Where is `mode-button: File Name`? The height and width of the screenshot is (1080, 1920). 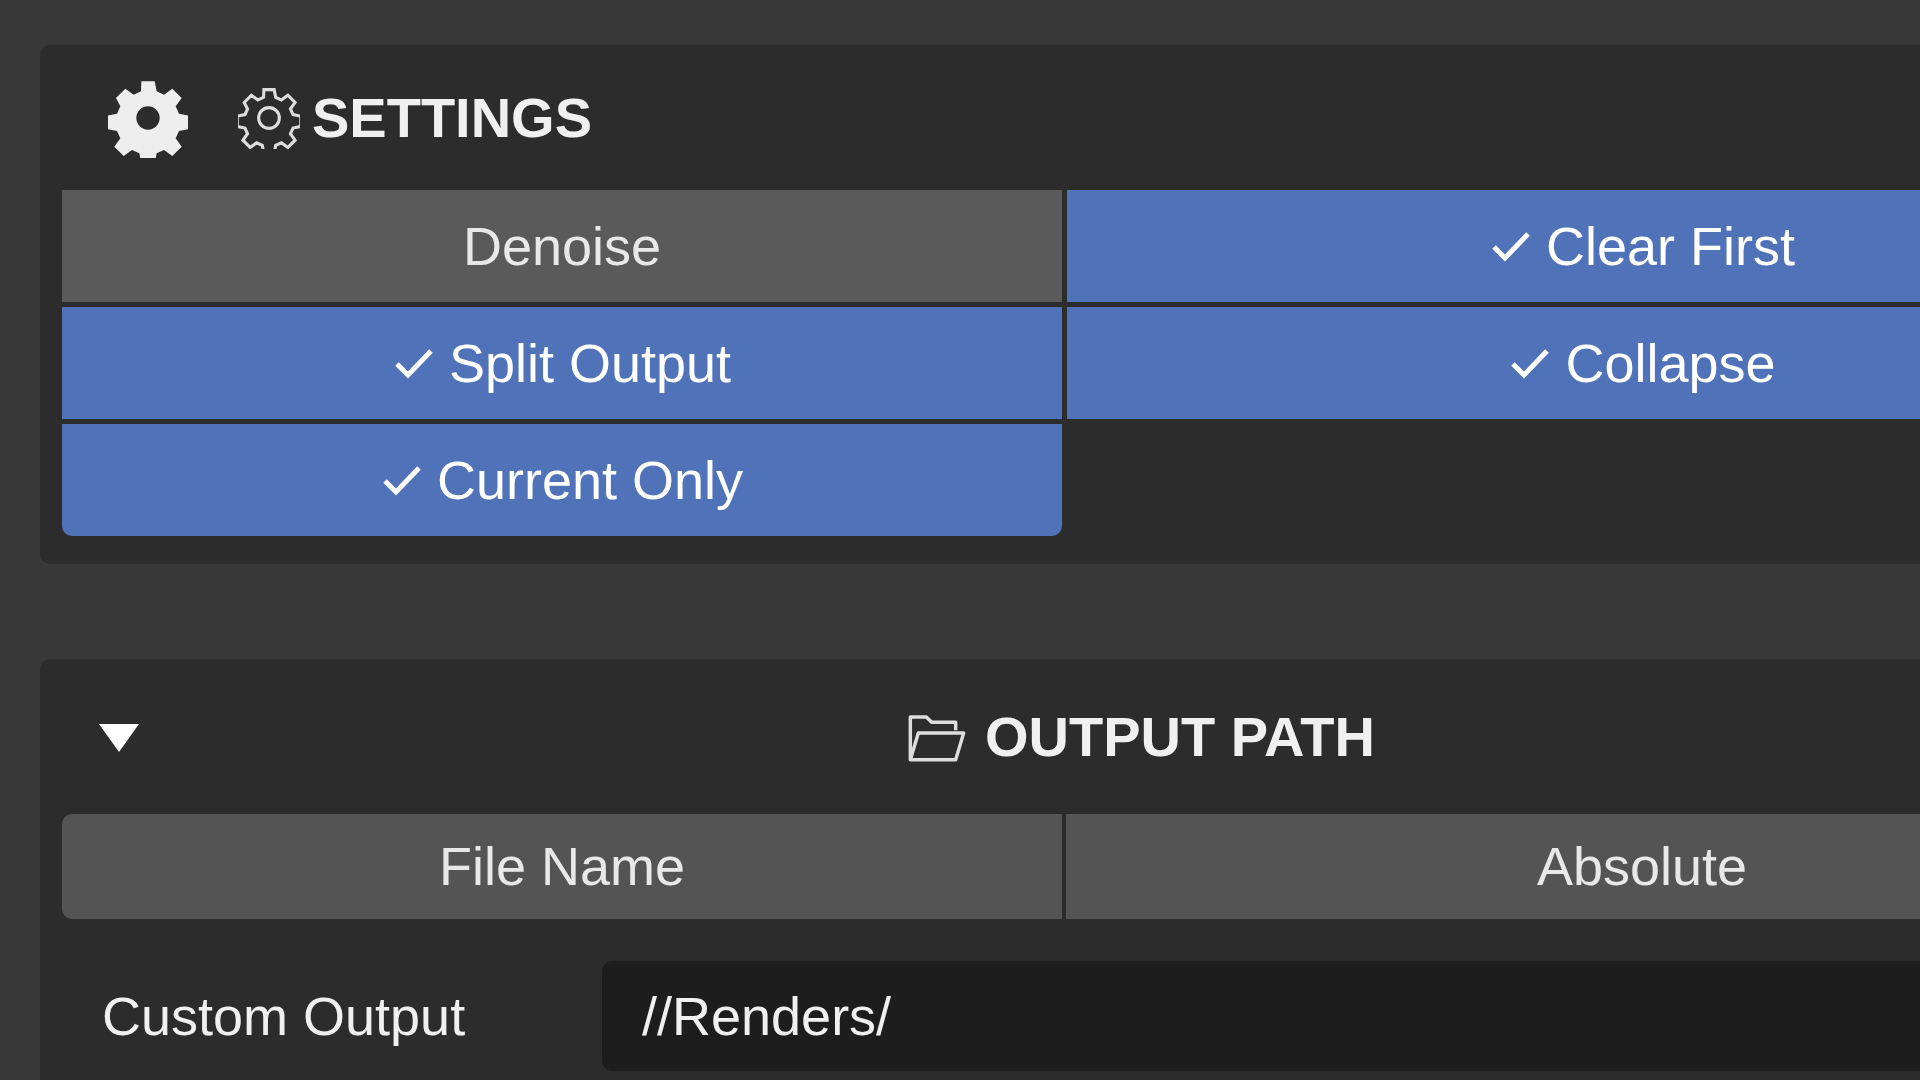
mode-button: File Name is located at coordinates (562, 866).